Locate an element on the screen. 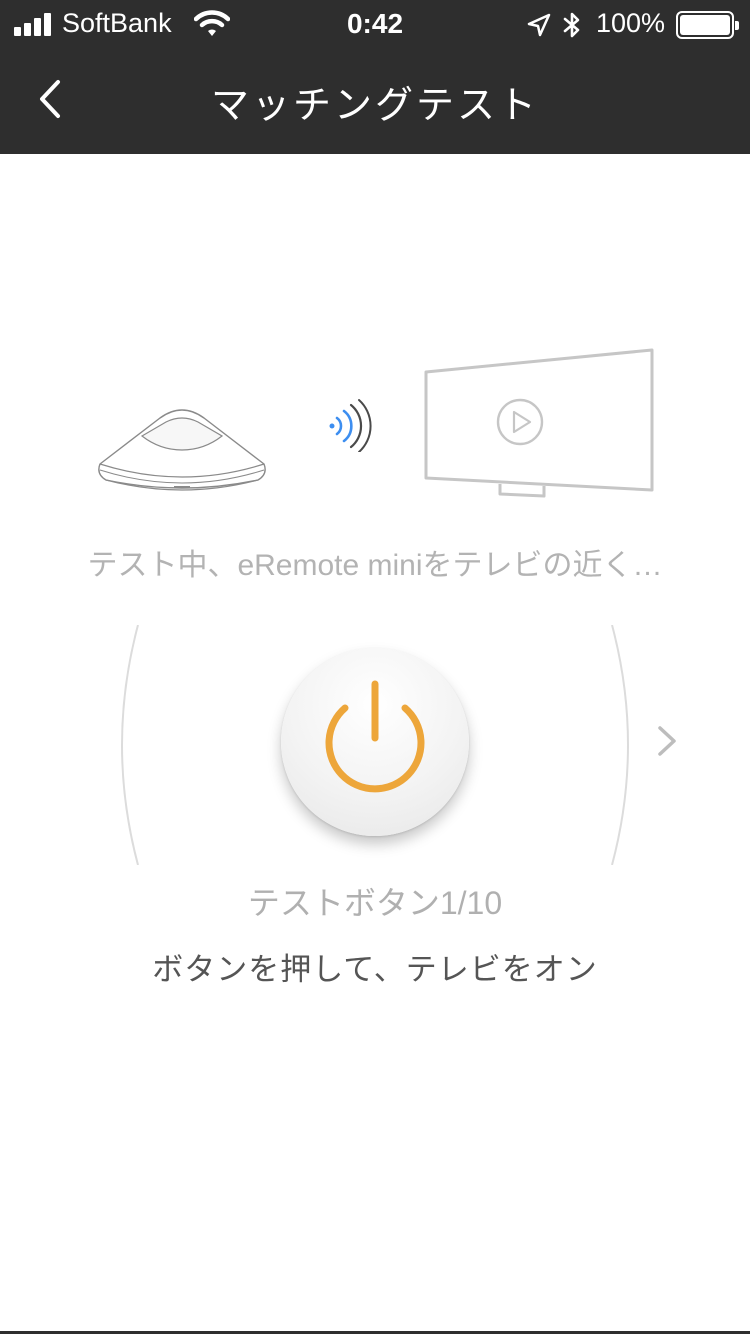  test-button-counter: テストボタン1/10 is located at coordinates (375, 903).